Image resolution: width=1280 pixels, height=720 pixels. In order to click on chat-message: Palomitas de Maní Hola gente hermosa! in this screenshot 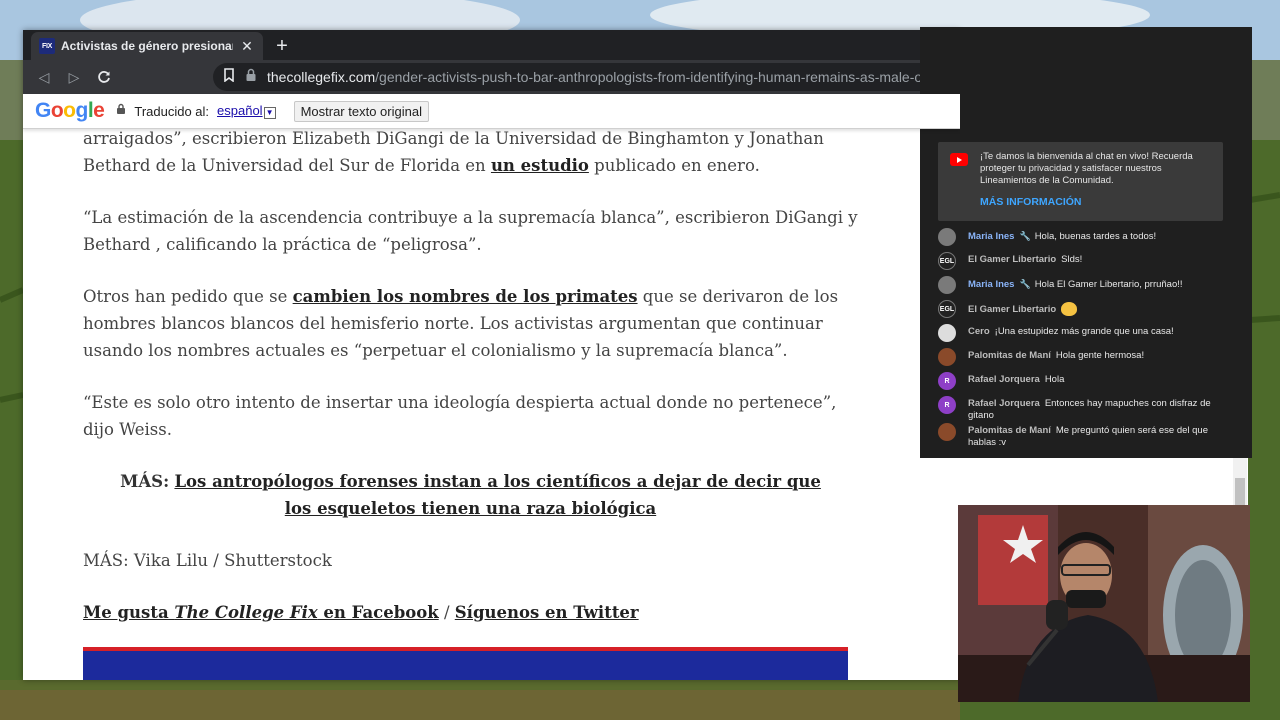, I will do `click(1088, 359)`.